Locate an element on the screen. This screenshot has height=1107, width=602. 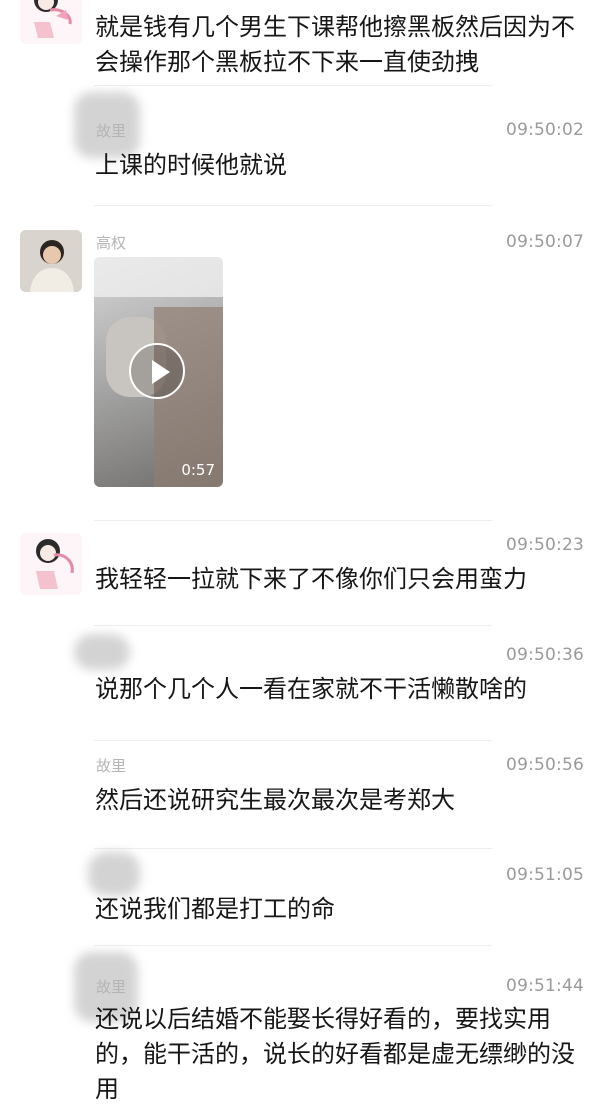
message-text: 说那个几个人一看在家就不干活懒散啥的 is located at coordinates (311, 689).